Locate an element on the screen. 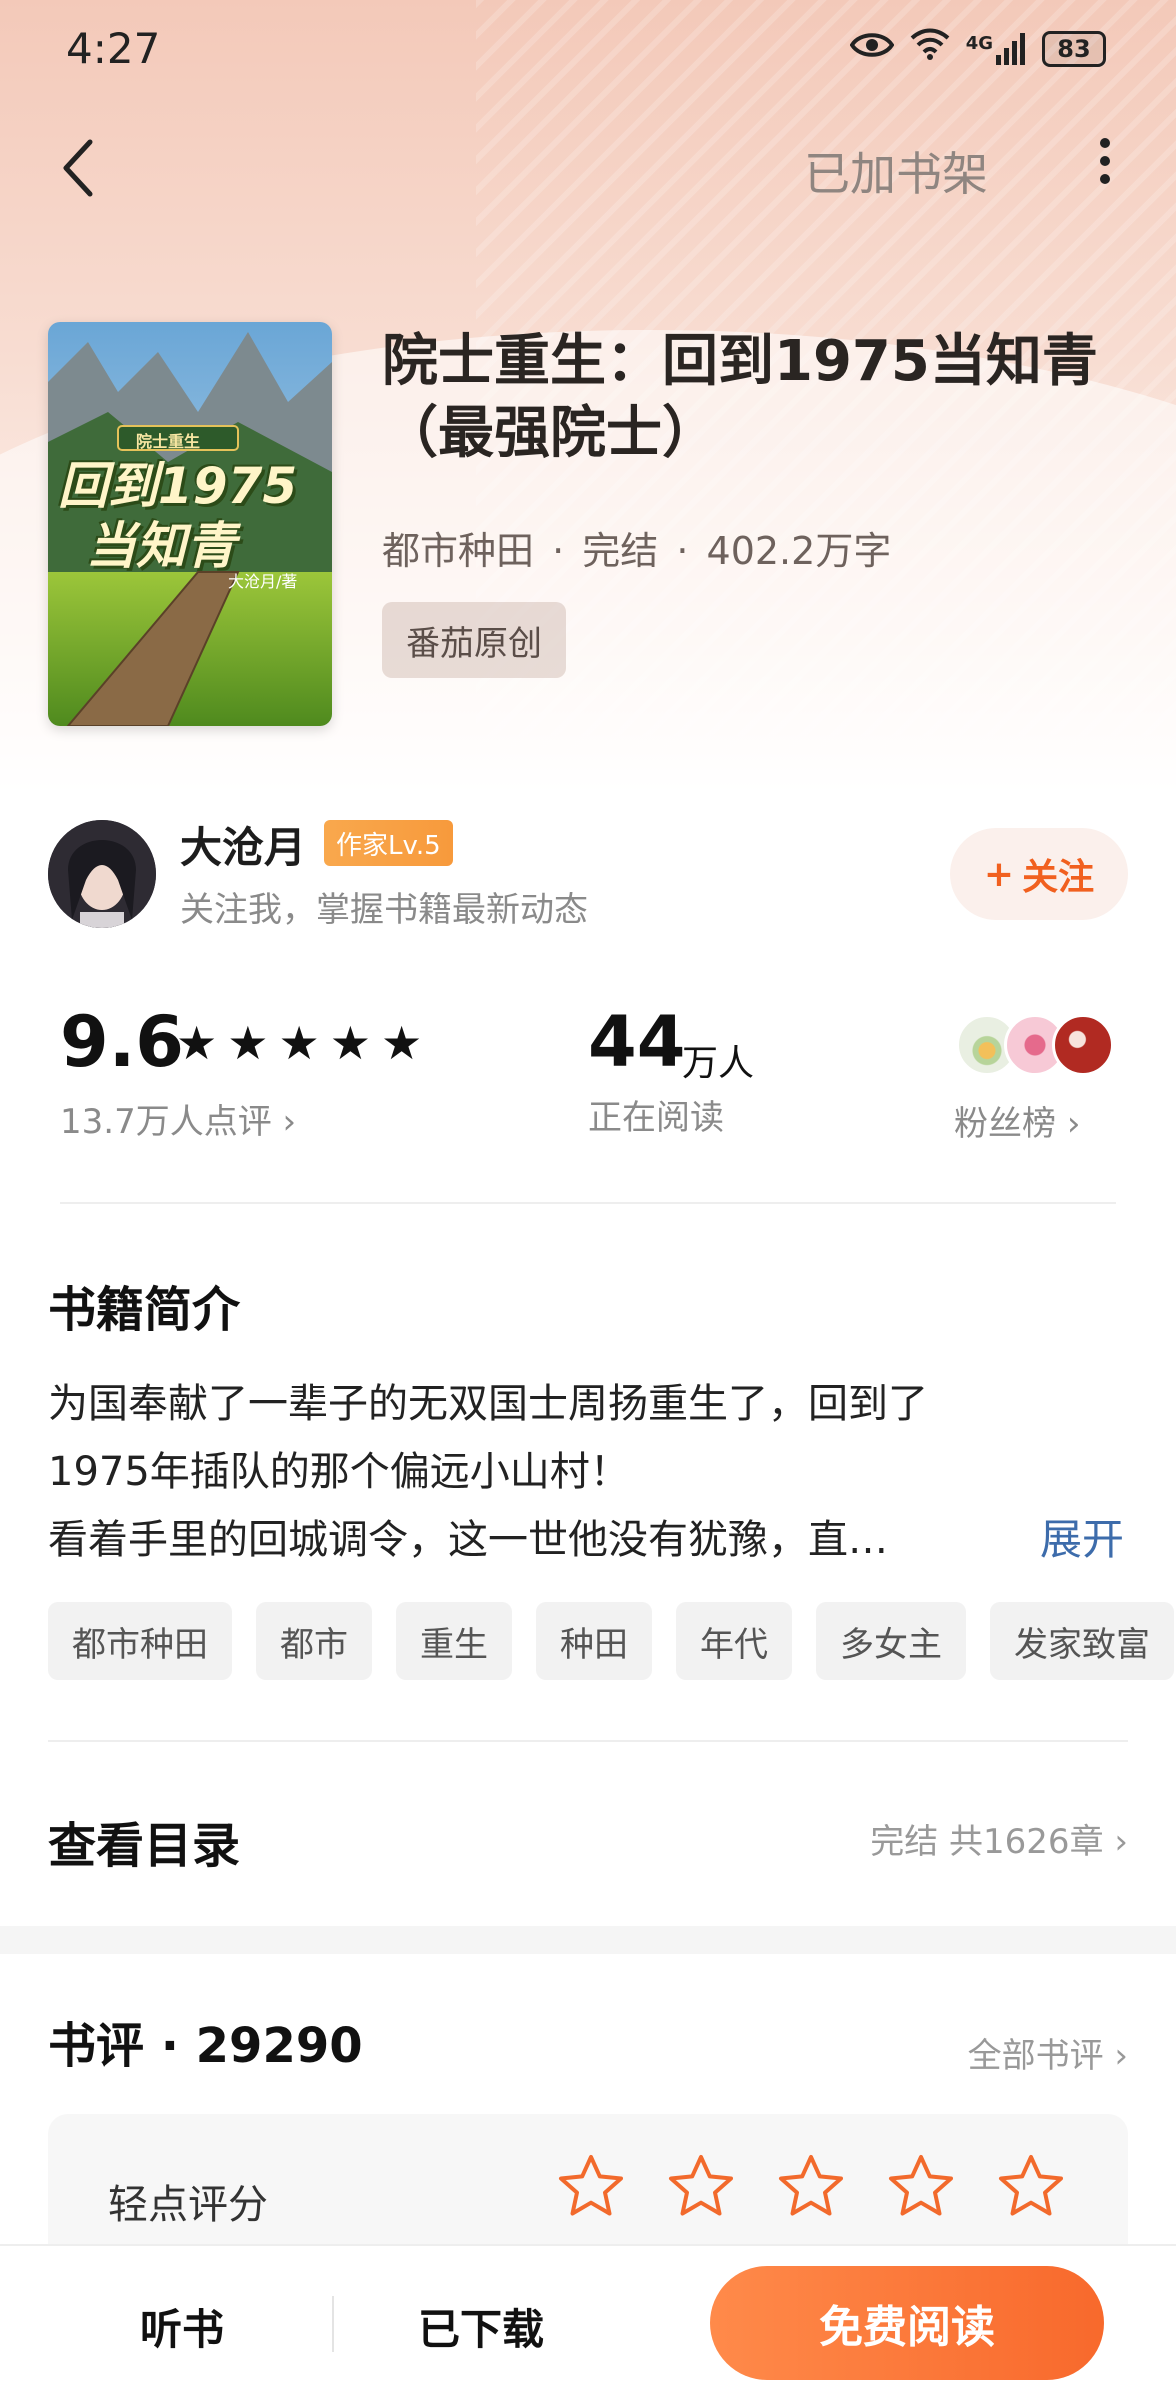 This screenshot has width=1176, height=2400. status-bar: 4:27 4G 83 is located at coordinates (588, 50).